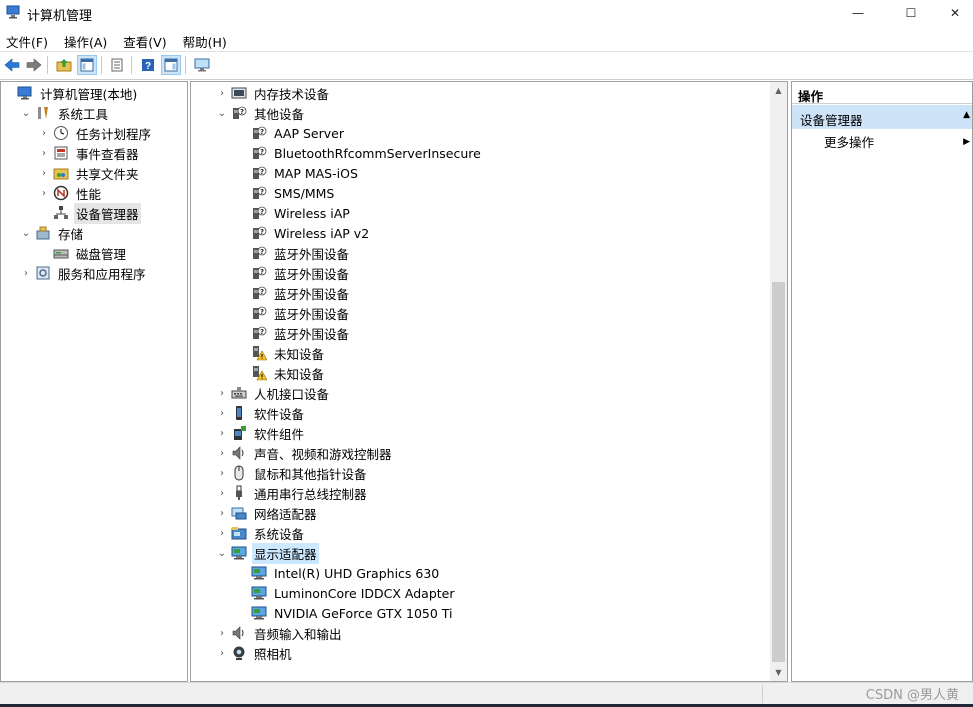 The image size is (973, 707). What do you see at coordinates (71, 193) in the screenshot?
I see `tree-item-5: › 性能` at bounding box center [71, 193].